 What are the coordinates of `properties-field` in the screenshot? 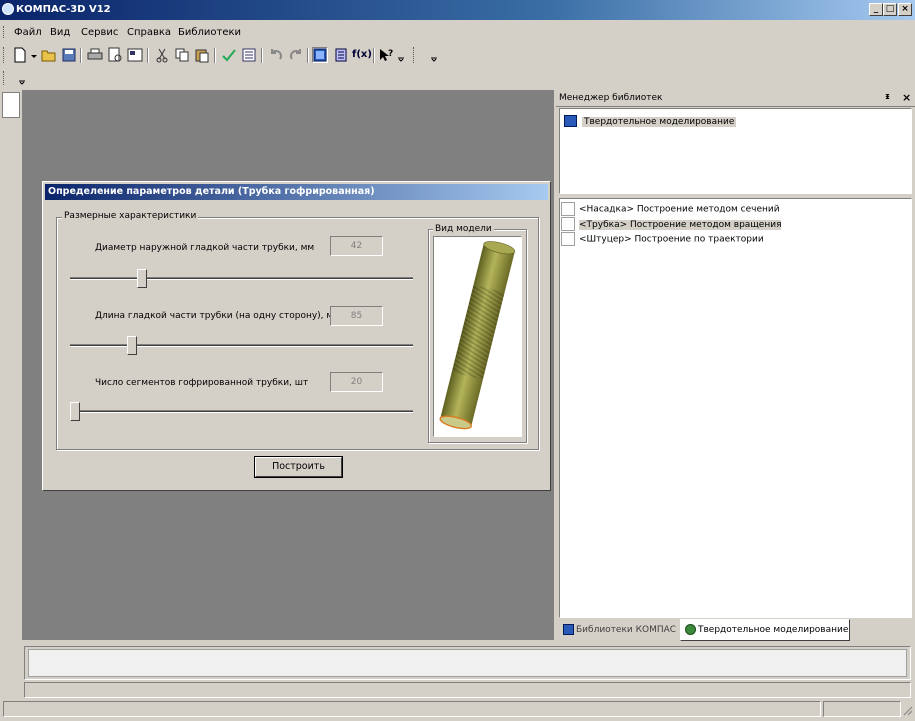 It's located at (467, 663).